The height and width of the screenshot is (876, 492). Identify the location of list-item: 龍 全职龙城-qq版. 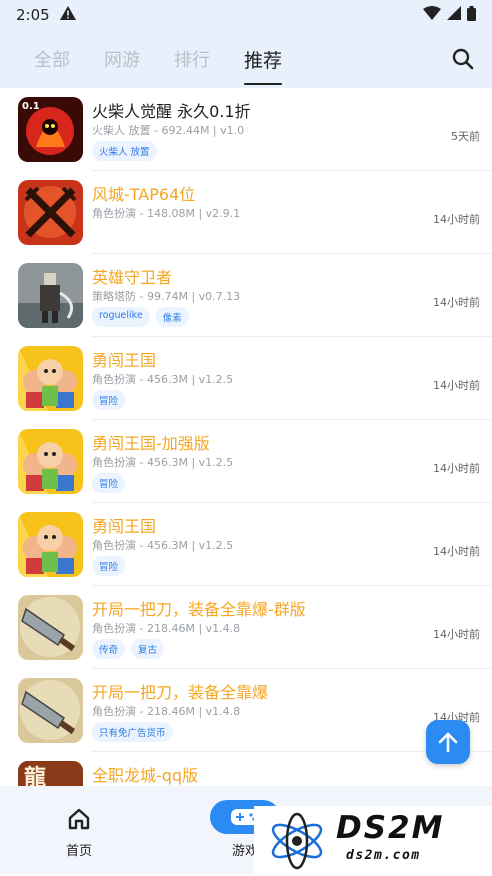
(246, 769).